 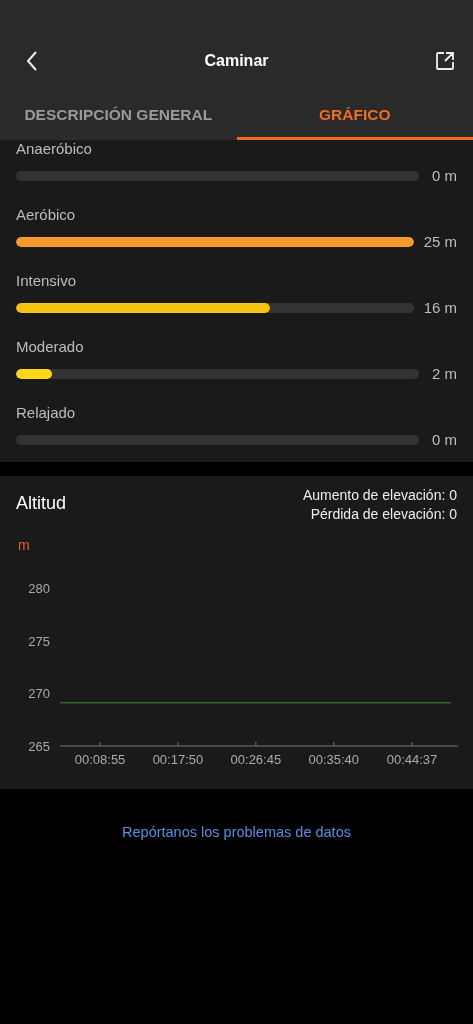 I want to click on y-tick-label: 275, so click(x=39, y=641).